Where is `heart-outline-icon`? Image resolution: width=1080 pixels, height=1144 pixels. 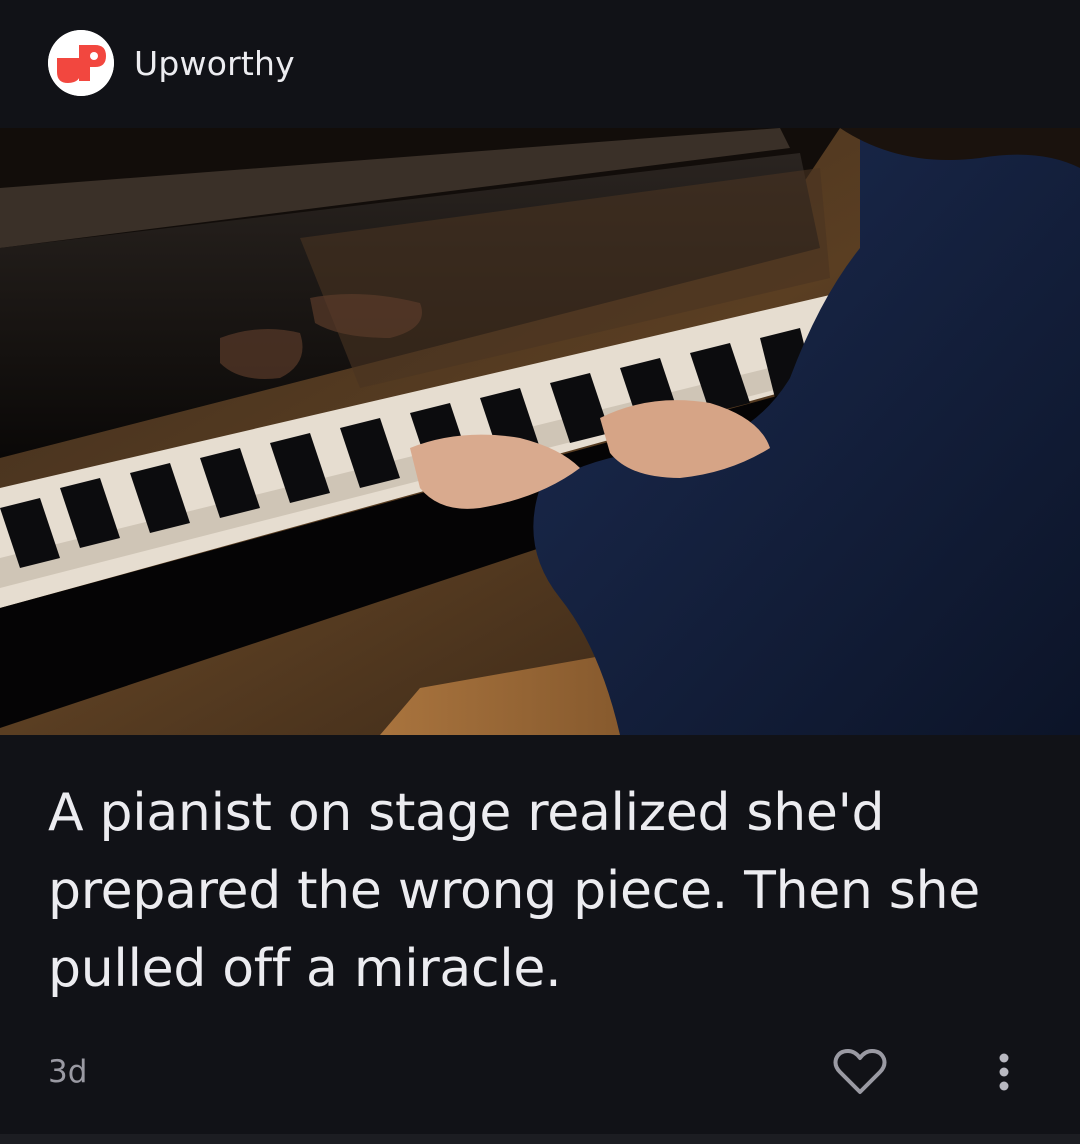
heart-outline-icon is located at coordinates (860, 1071).